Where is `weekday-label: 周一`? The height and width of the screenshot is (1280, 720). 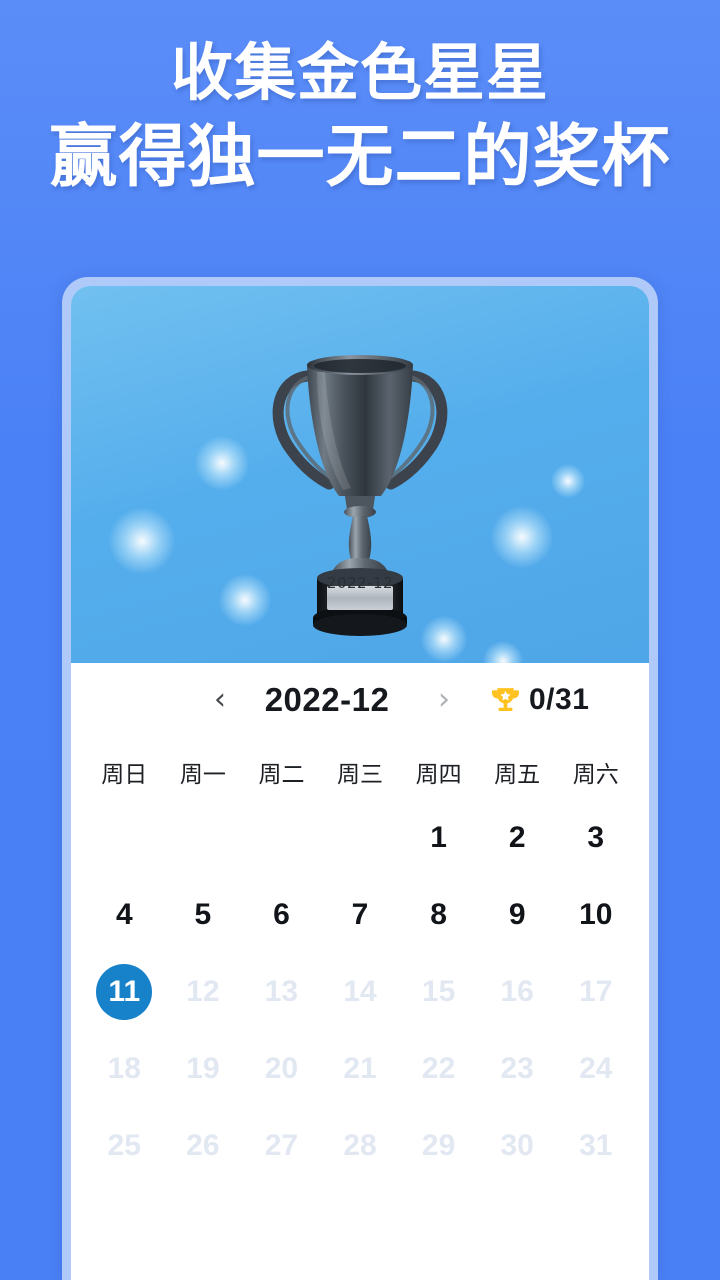 weekday-label: 周一 is located at coordinates (202, 774).